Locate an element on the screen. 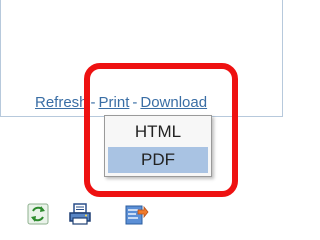  download-link: Download is located at coordinates (173, 102).